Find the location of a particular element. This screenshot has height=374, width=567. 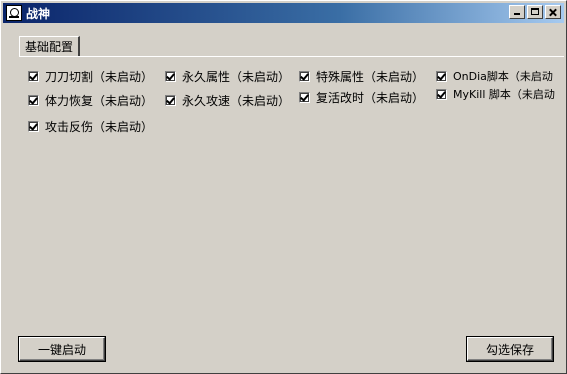

checkbox-permanent-attack-speed: 永久攻速（未启动） is located at coordinates (227, 100).